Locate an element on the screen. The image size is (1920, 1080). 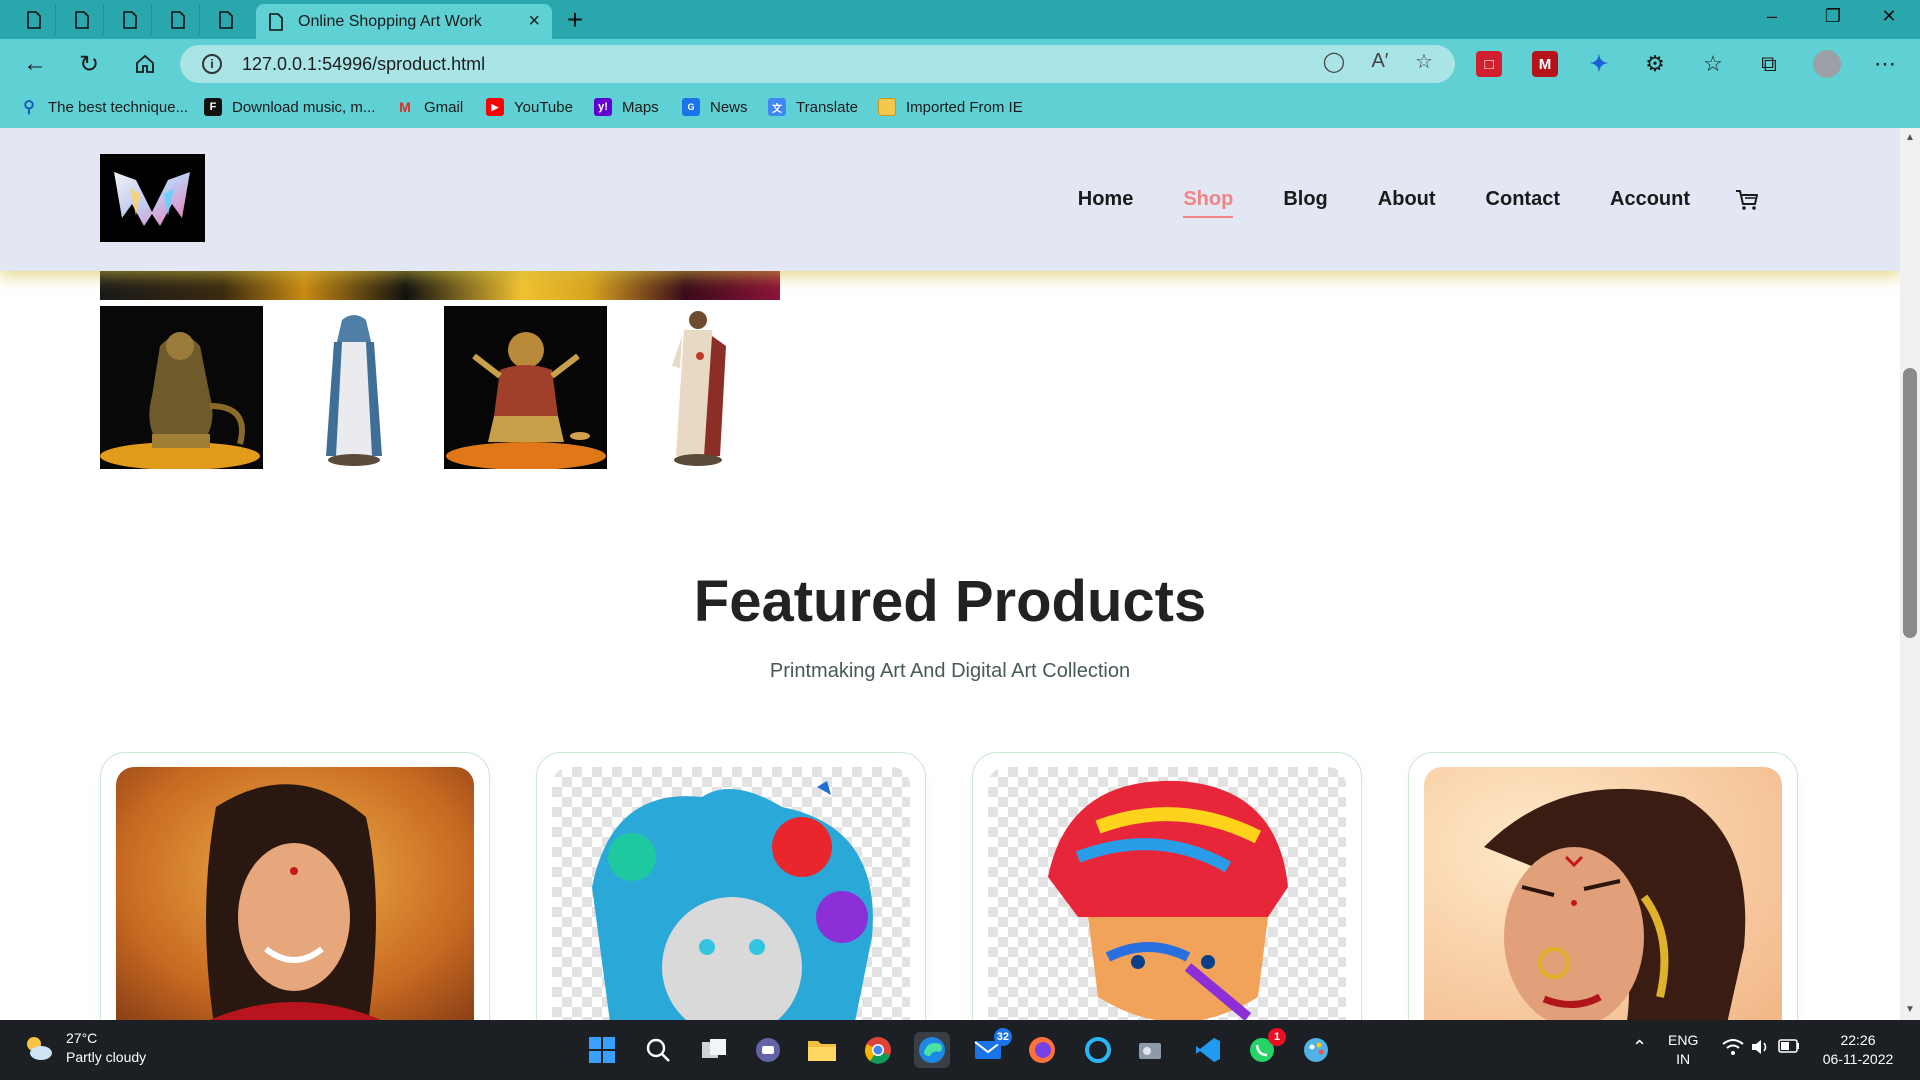
bookmark-label: Translate is located at coordinates (827, 107).